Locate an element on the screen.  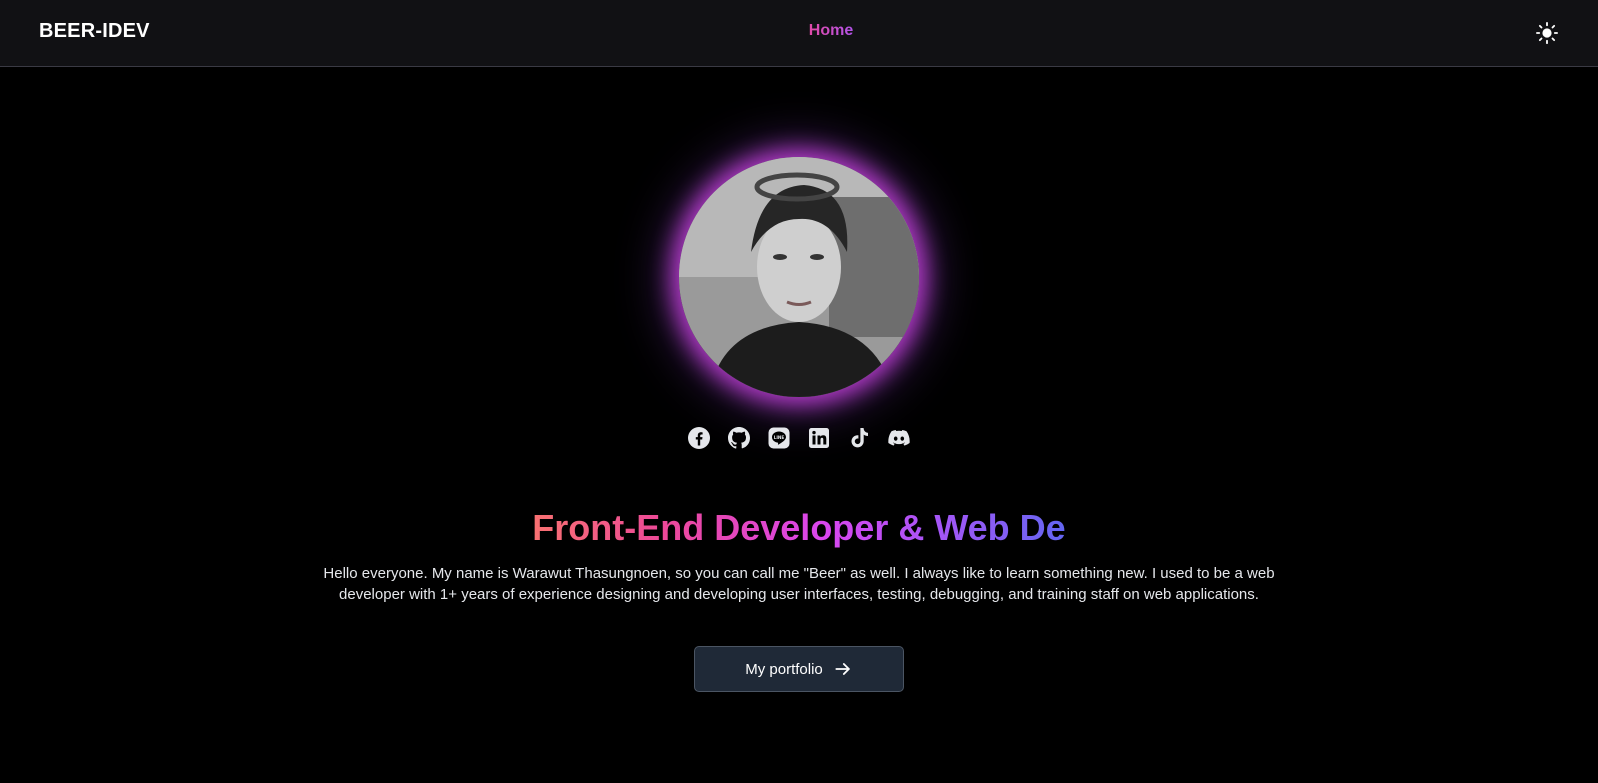
my-portfolio-label: My portfolio is located at coordinates (784, 669).